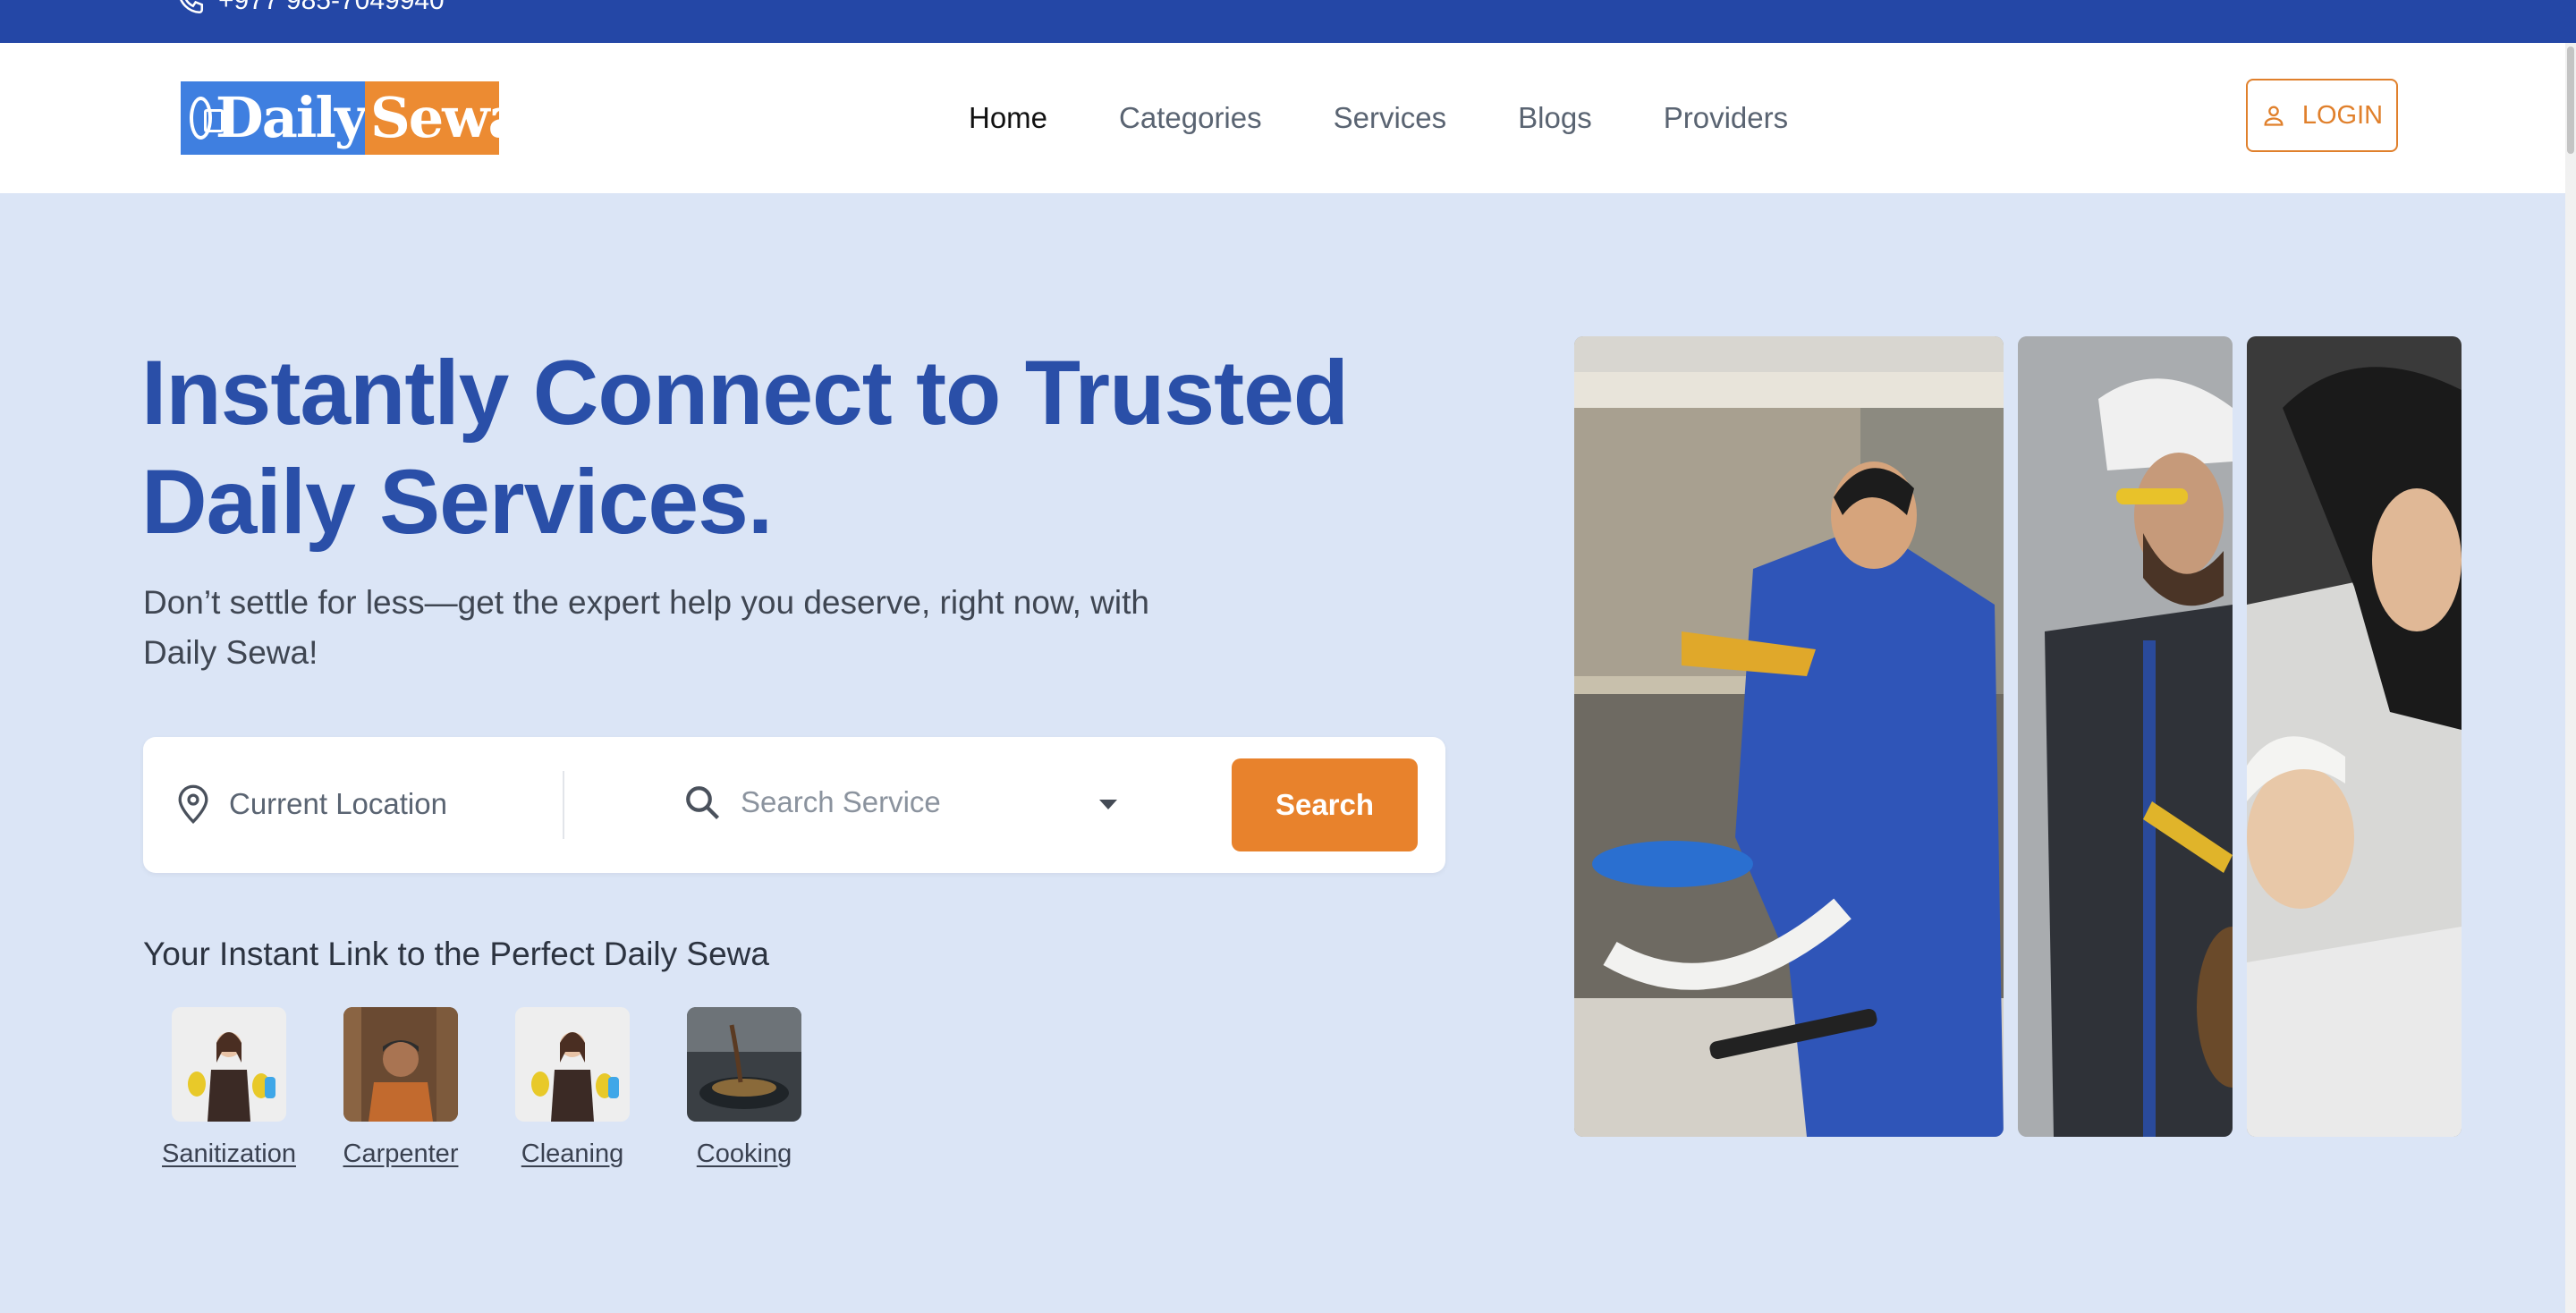 This screenshot has height=1313, width=2576. What do you see at coordinates (400, 1064) in the screenshot?
I see `carpenter-thumbnail` at bounding box center [400, 1064].